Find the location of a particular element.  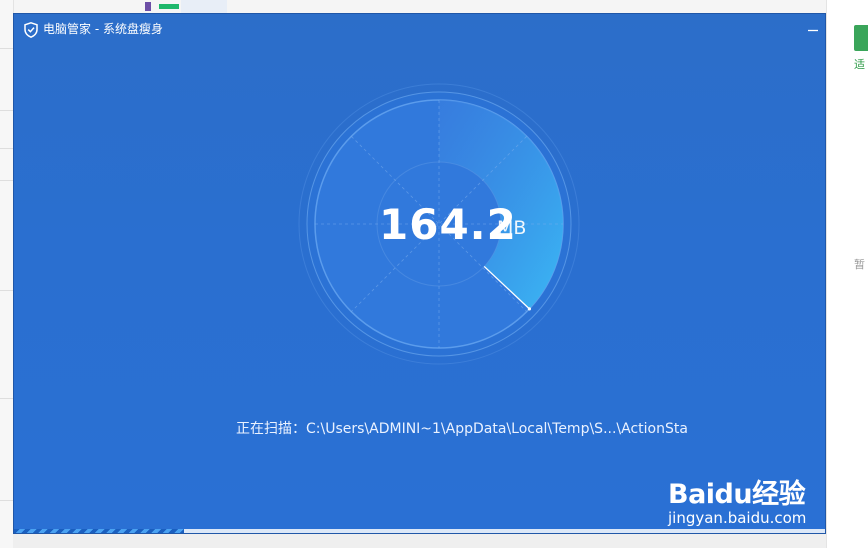

watermark-url: jingyan.baidu.com is located at coordinates (737, 518).